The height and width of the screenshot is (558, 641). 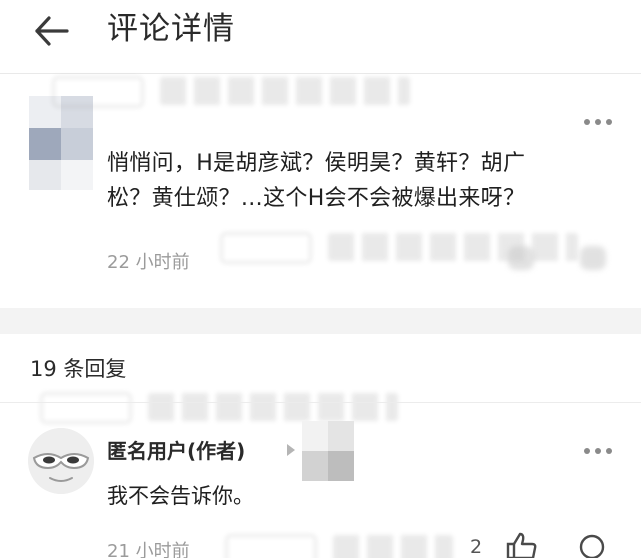 I want to click on comment-time: 22 小时前, so click(x=148, y=262).